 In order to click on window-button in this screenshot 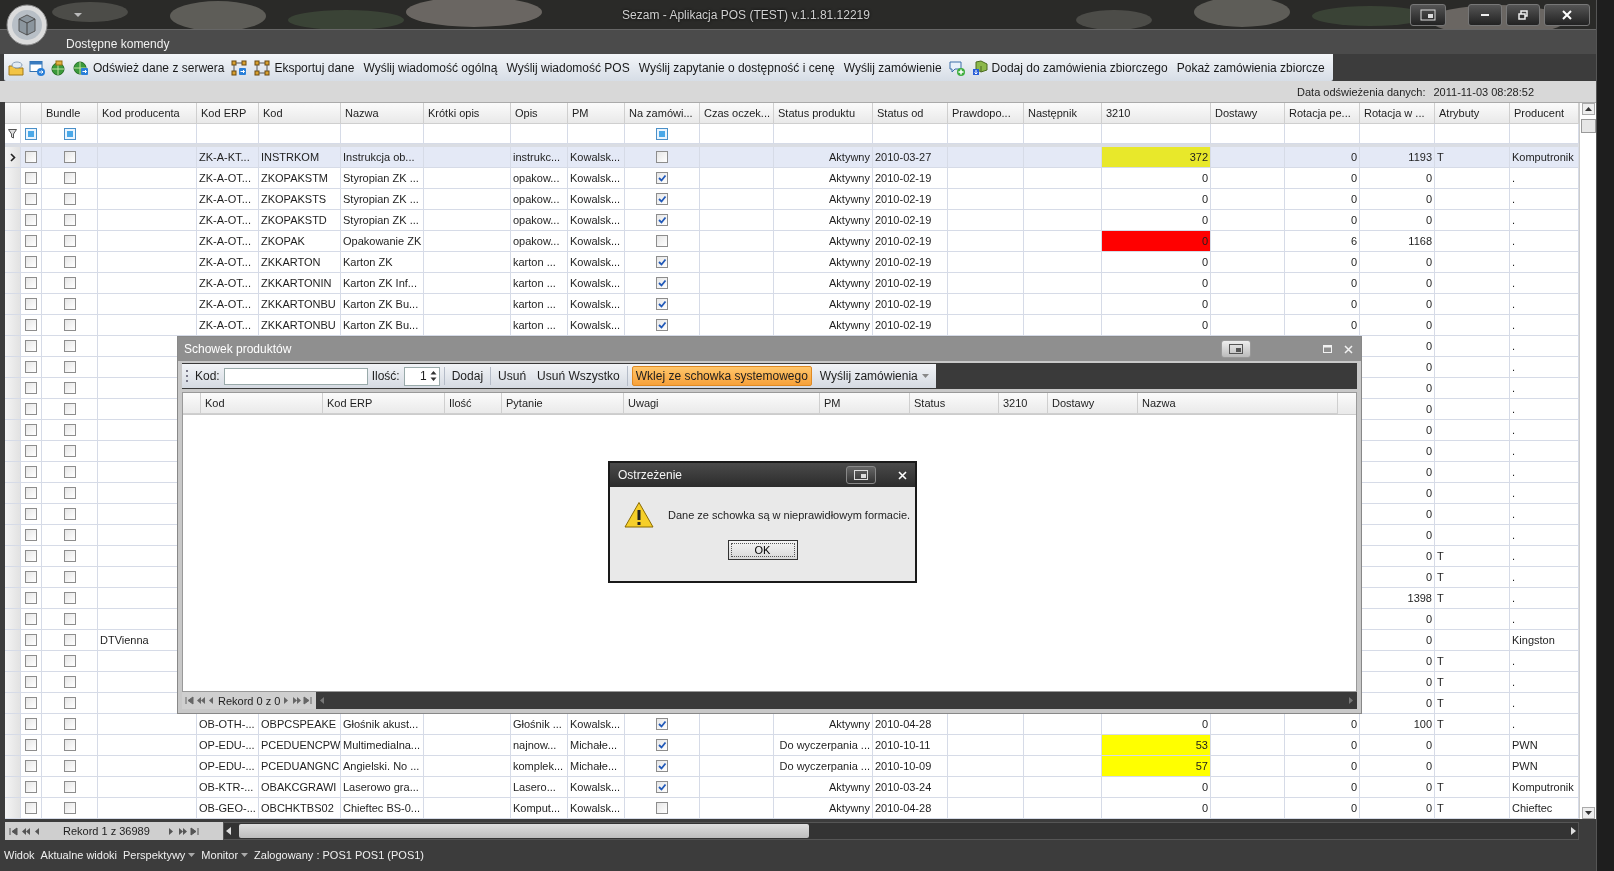, I will do `click(1428, 14)`.